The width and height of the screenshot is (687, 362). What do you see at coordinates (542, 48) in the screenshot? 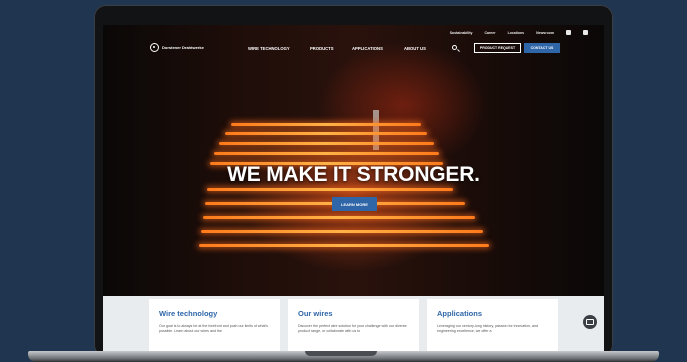
I see `contact-us-button: CONTACT US` at bounding box center [542, 48].